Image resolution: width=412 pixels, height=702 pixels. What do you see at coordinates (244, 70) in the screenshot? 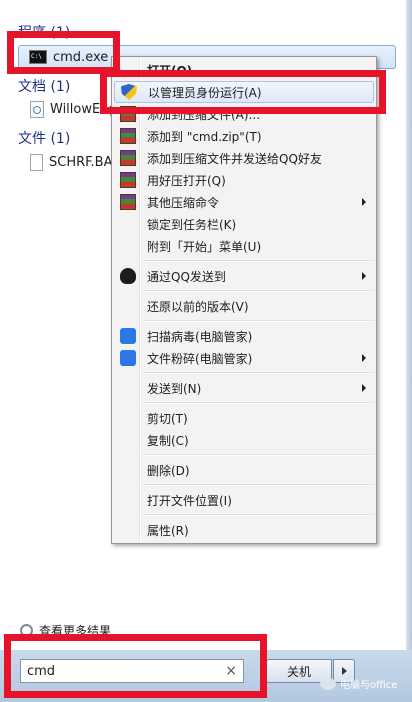
I see `menu-item-open: 打开(O)` at bounding box center [244, 70].